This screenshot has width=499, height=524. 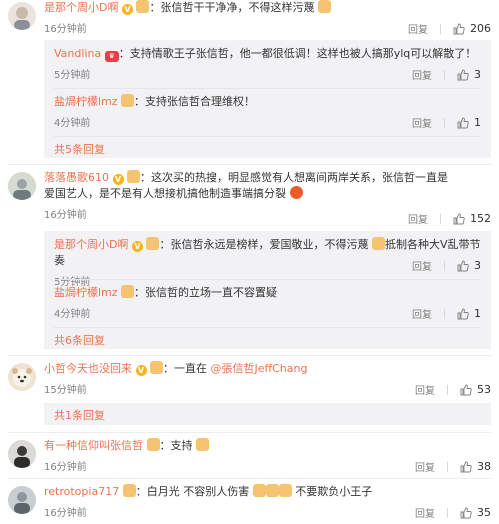 I want to click on like-count: 53, so click(x=484, y=389).